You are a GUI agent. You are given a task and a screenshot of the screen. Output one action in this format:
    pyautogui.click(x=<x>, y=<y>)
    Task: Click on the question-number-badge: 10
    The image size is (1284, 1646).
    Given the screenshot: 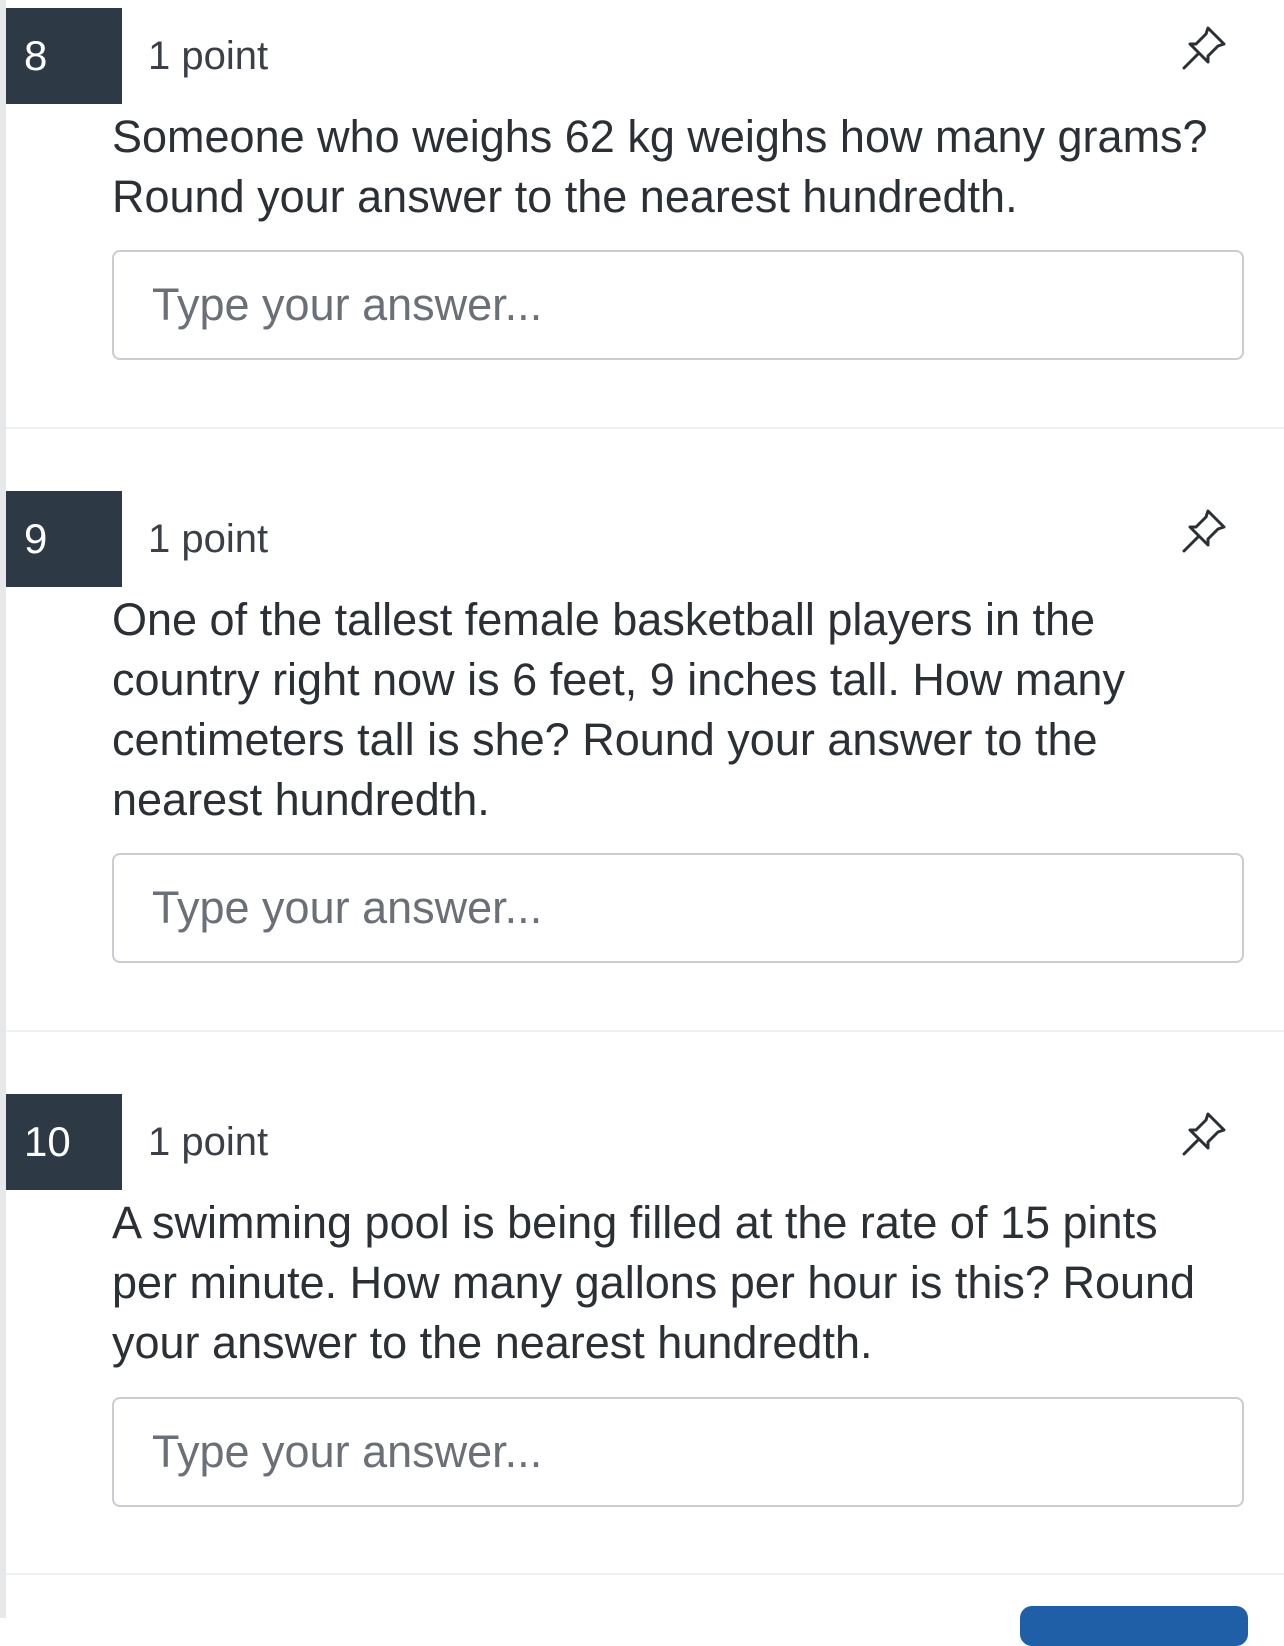 What is the action you would take?
    pyautogui.click(x=64, y=1142)
    